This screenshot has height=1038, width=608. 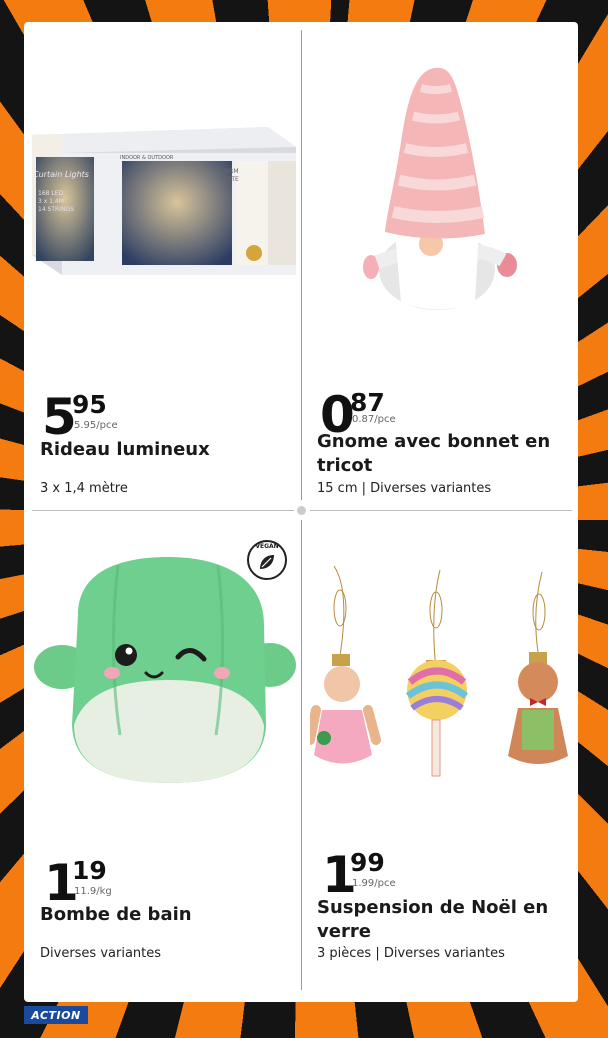 I want to click on divider-horizontal-right, so click(x=441, y=510).